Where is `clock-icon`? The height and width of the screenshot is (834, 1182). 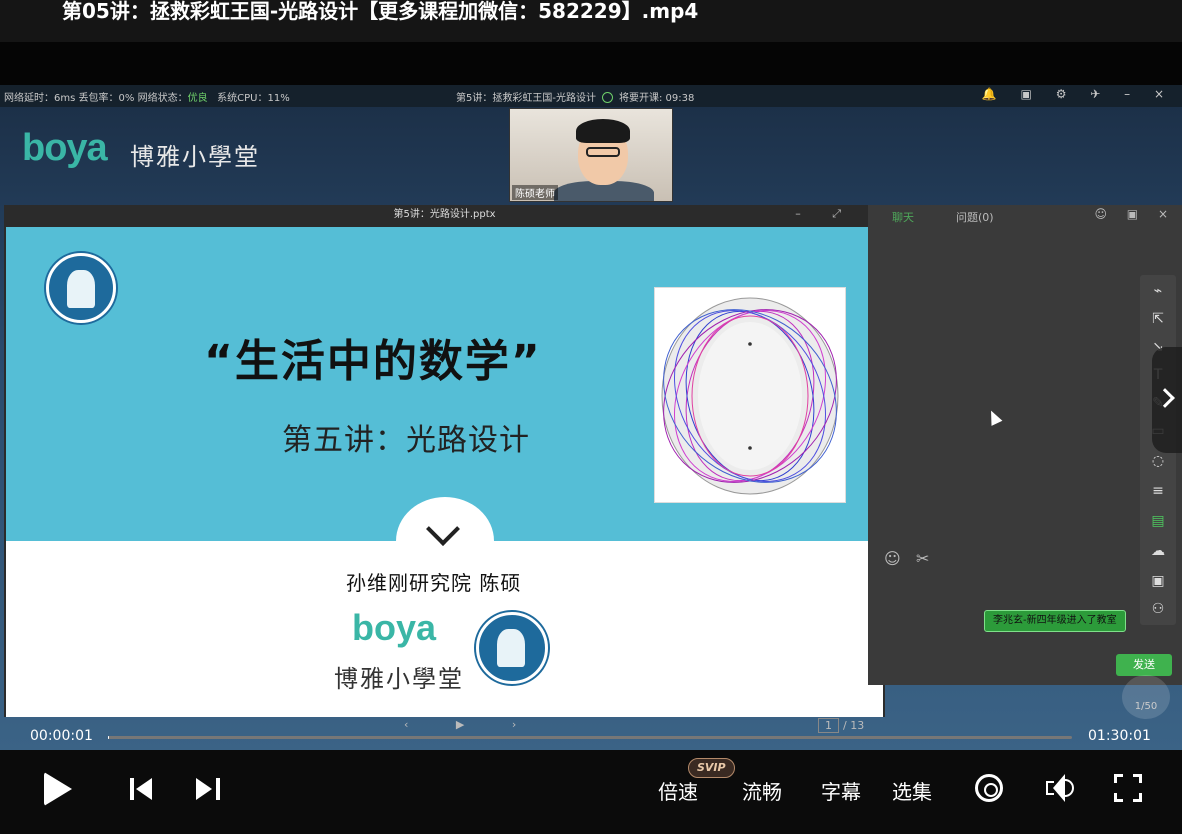
clock-icon is located at coordinates (607, 97).